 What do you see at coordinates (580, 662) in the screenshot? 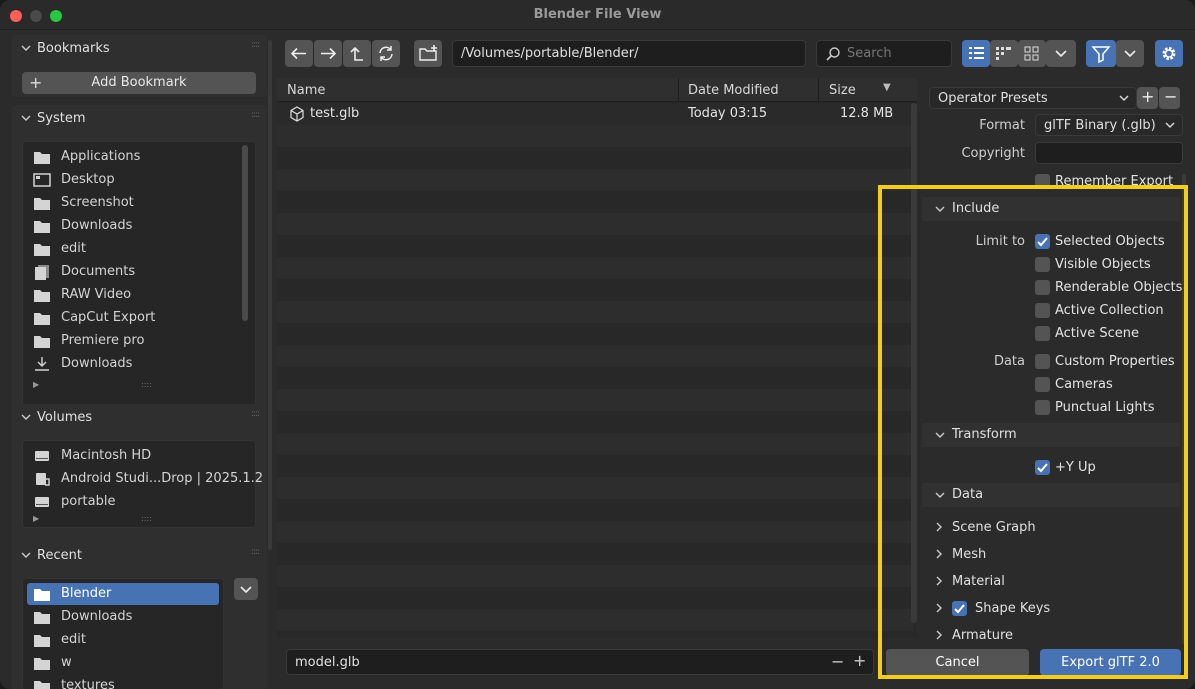
I see `filename-input: model.glb − +` at bounding box center [580, 662].